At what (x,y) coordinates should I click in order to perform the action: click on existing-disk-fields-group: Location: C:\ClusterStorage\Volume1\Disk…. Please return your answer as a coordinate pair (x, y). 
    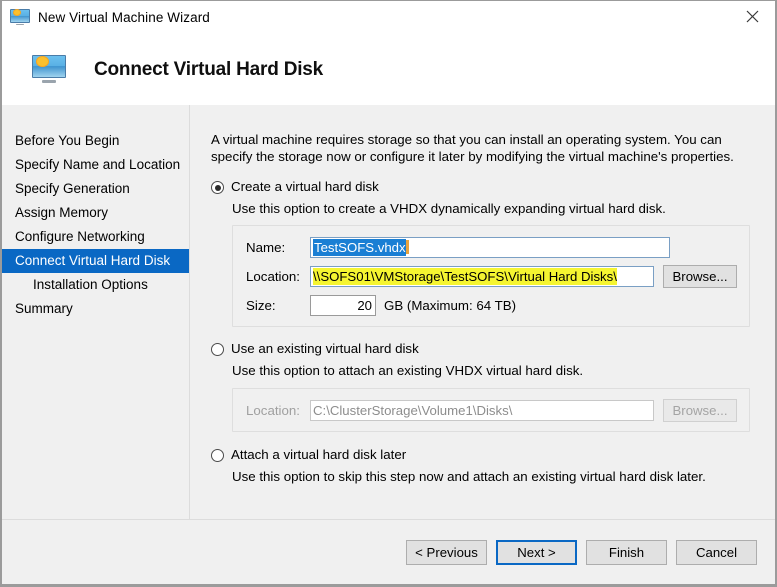
    Looking at the image, I should click on (491, 410).